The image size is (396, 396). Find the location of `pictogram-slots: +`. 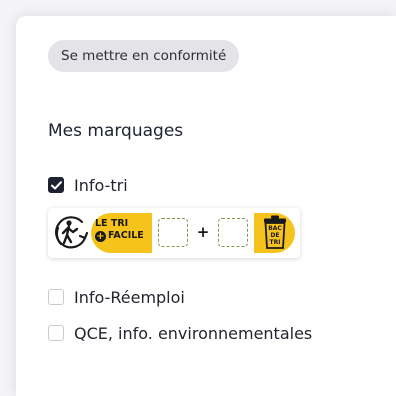

pictogram-slots: + is located at coordinates (203, 233).